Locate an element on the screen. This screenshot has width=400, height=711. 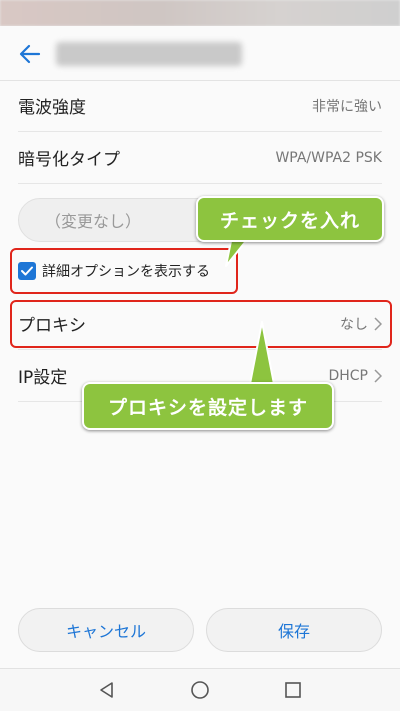
nav-home-button is located at coordinates (200, 690).